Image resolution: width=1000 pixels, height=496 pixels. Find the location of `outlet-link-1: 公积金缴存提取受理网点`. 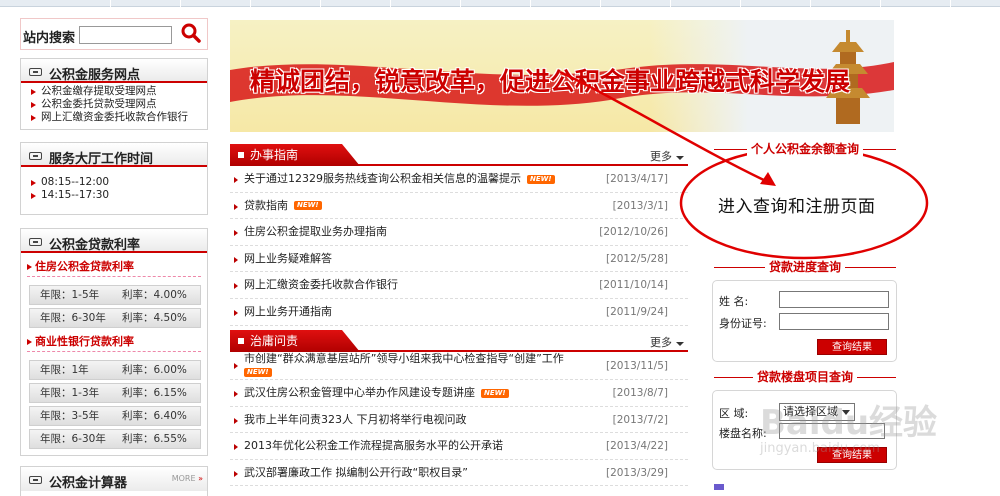

outlet-link-1: 公积金缴存提取受理网点 is located at coordinates (118, 91).